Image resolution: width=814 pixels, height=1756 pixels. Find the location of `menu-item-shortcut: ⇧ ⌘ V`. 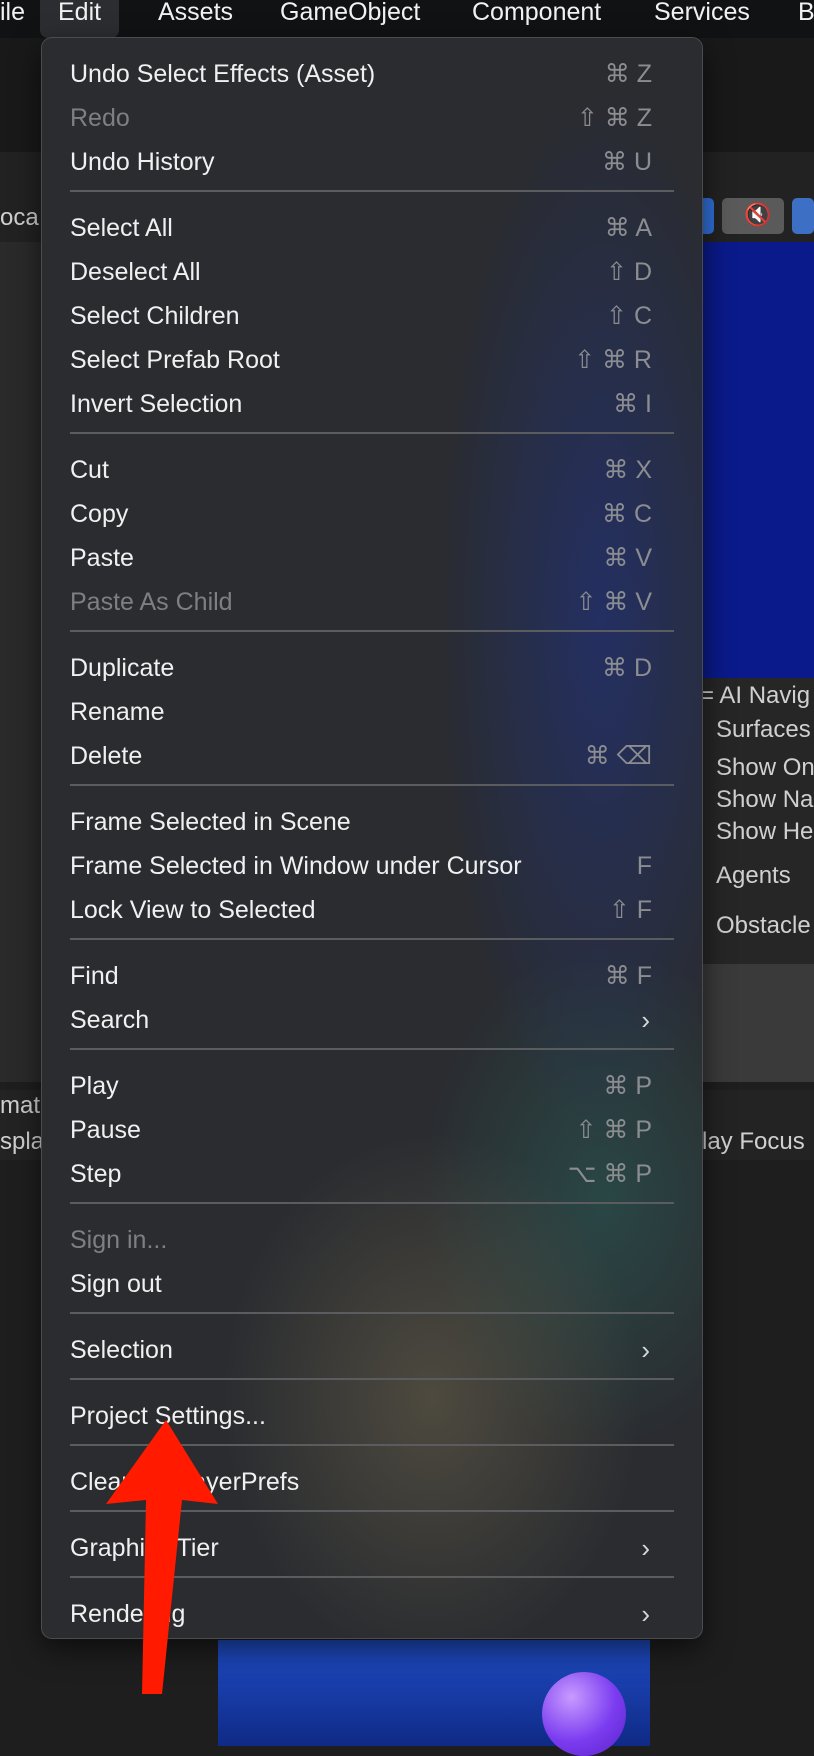

menu-item-shortcut: ⇧ ⌘ V is located at coordinates (613, 602).